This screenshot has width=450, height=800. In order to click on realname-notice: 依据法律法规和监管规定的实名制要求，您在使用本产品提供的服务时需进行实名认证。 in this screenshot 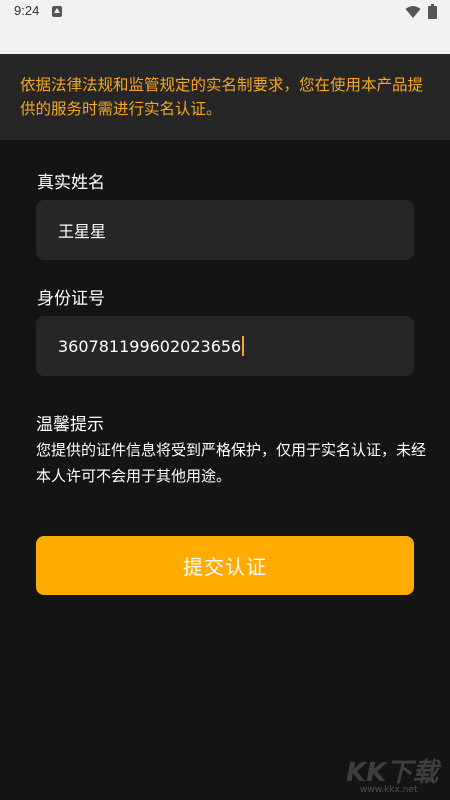, I will do `click(225, 97)`.